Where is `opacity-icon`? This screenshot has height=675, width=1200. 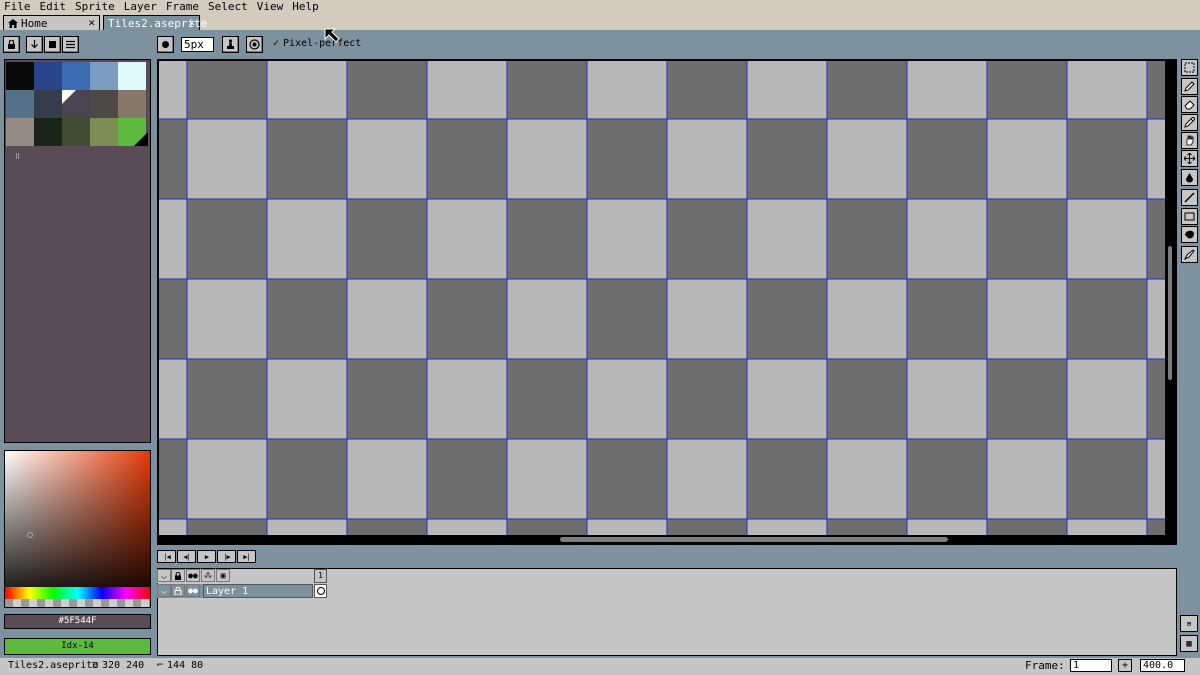
opacity-icon is located at coordinates (254, 44).